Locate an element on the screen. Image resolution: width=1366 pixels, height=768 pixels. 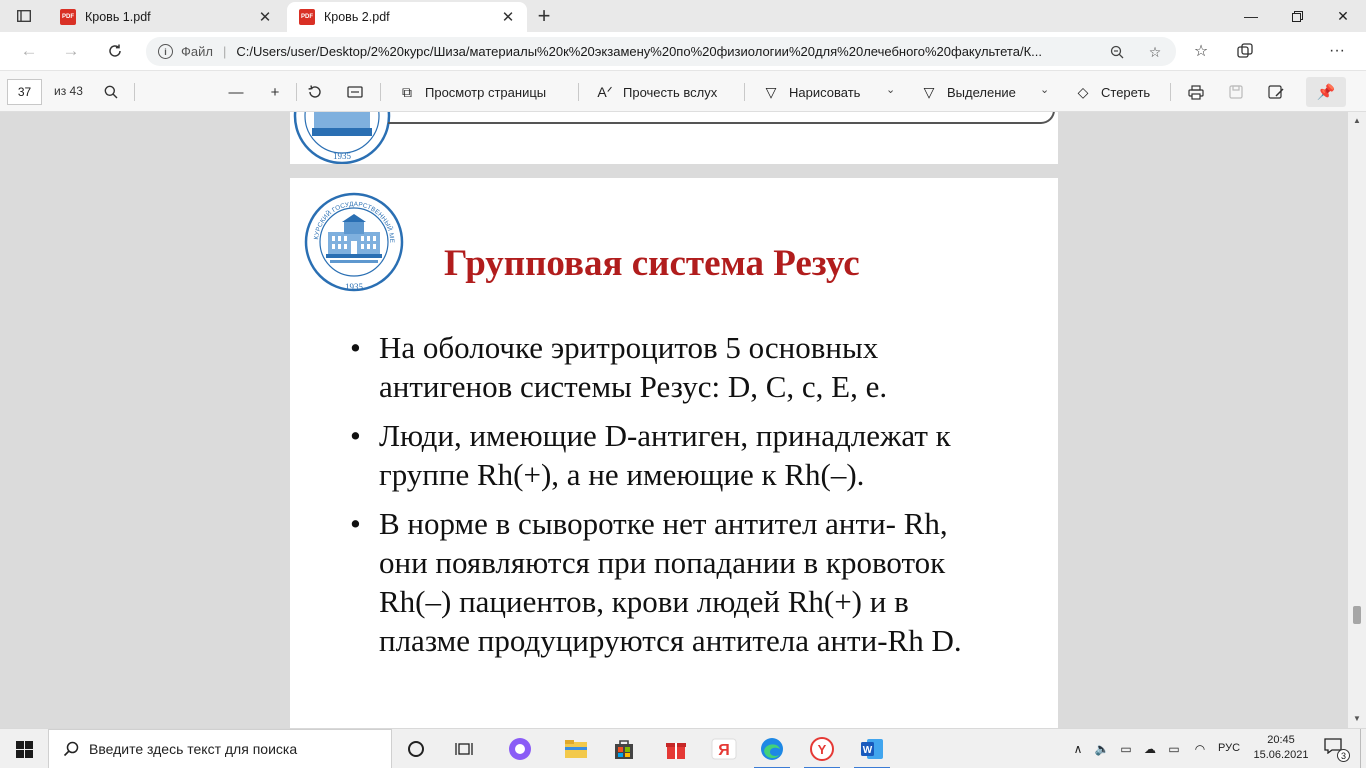
page-total: из 43 is located at coordinates (68, 91).